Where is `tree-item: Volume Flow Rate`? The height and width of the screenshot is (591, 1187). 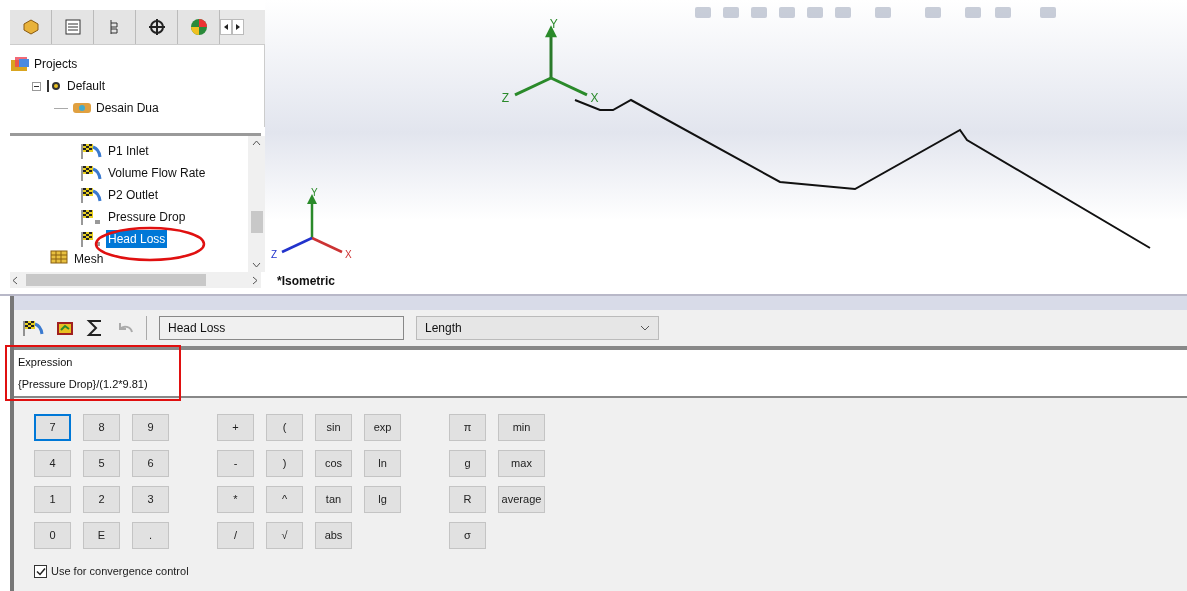 tree-item: Volume Flow Rate is located at coordinates (157, 173).